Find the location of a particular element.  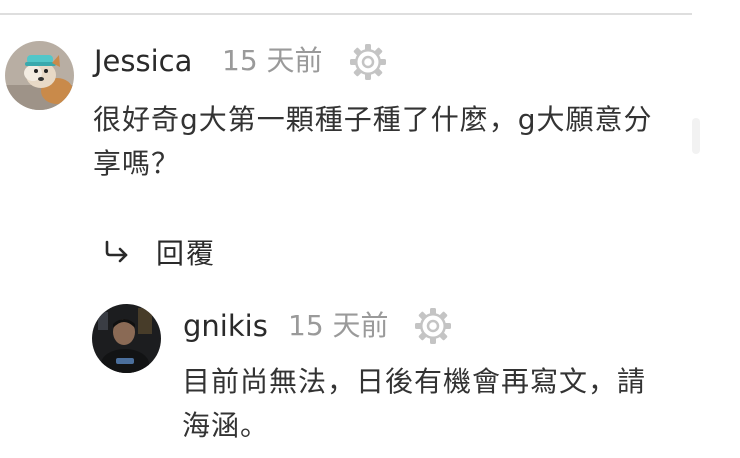

person-avatar is located at coordinates (126, 338).